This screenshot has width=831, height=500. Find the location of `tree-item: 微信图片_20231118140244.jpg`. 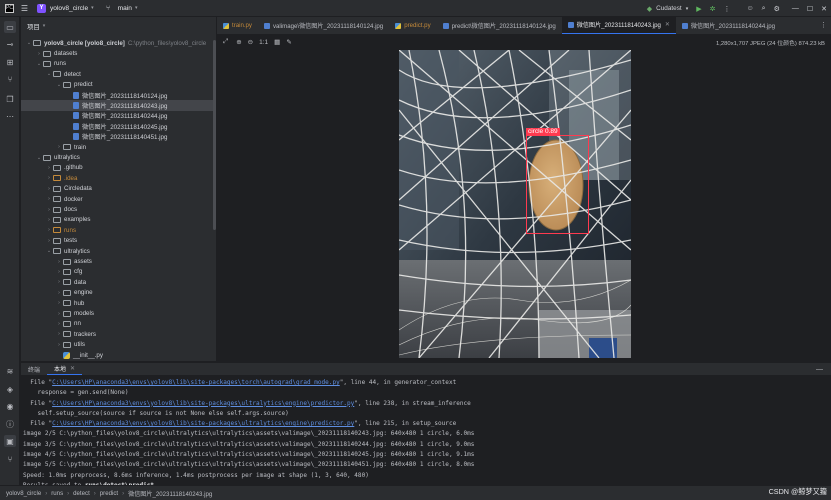

tree-item: 微信图片_20231118140244.jpg is located at coordinates (118, 116).